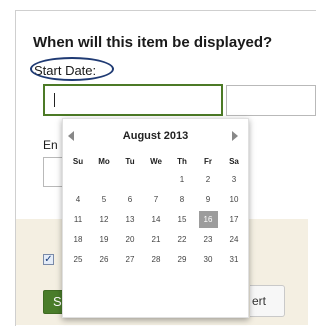 The width and height of the screenshot is (320, 326). I want to click on calendar-day-number: 16, so click(208, 219).